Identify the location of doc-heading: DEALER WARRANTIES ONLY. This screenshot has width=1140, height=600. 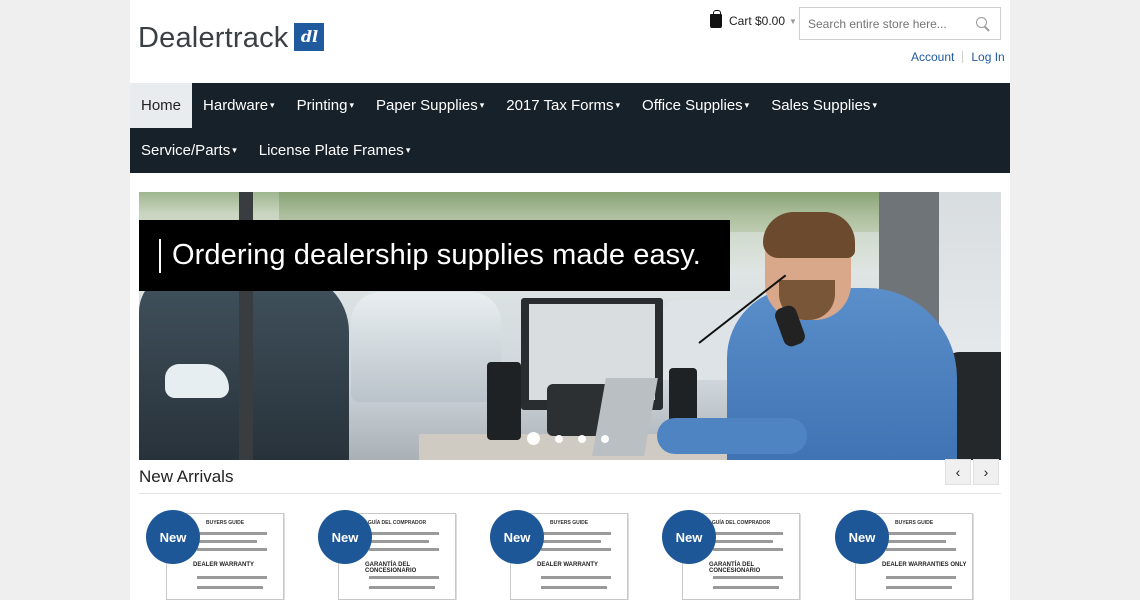
(924, 565).